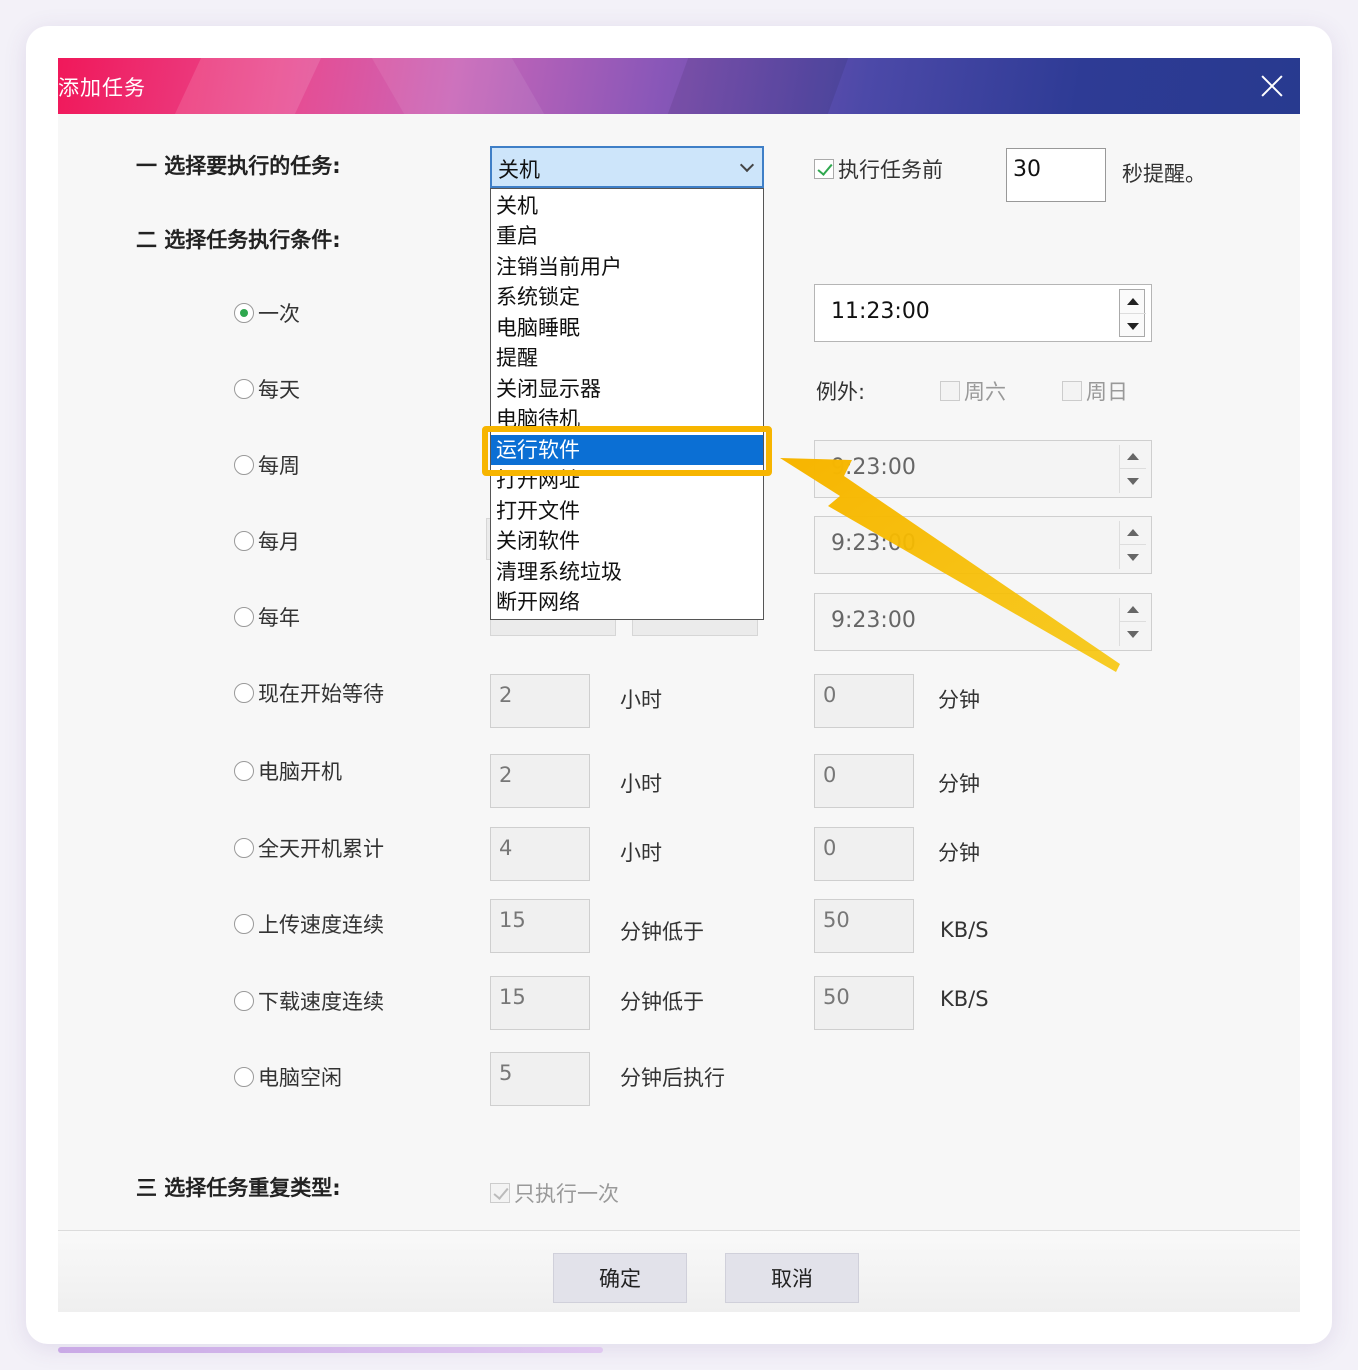 Image resolution: width=1358 pixels, height=1370 pixels. I want to click on radio-idle-button, so click(244, 1077).